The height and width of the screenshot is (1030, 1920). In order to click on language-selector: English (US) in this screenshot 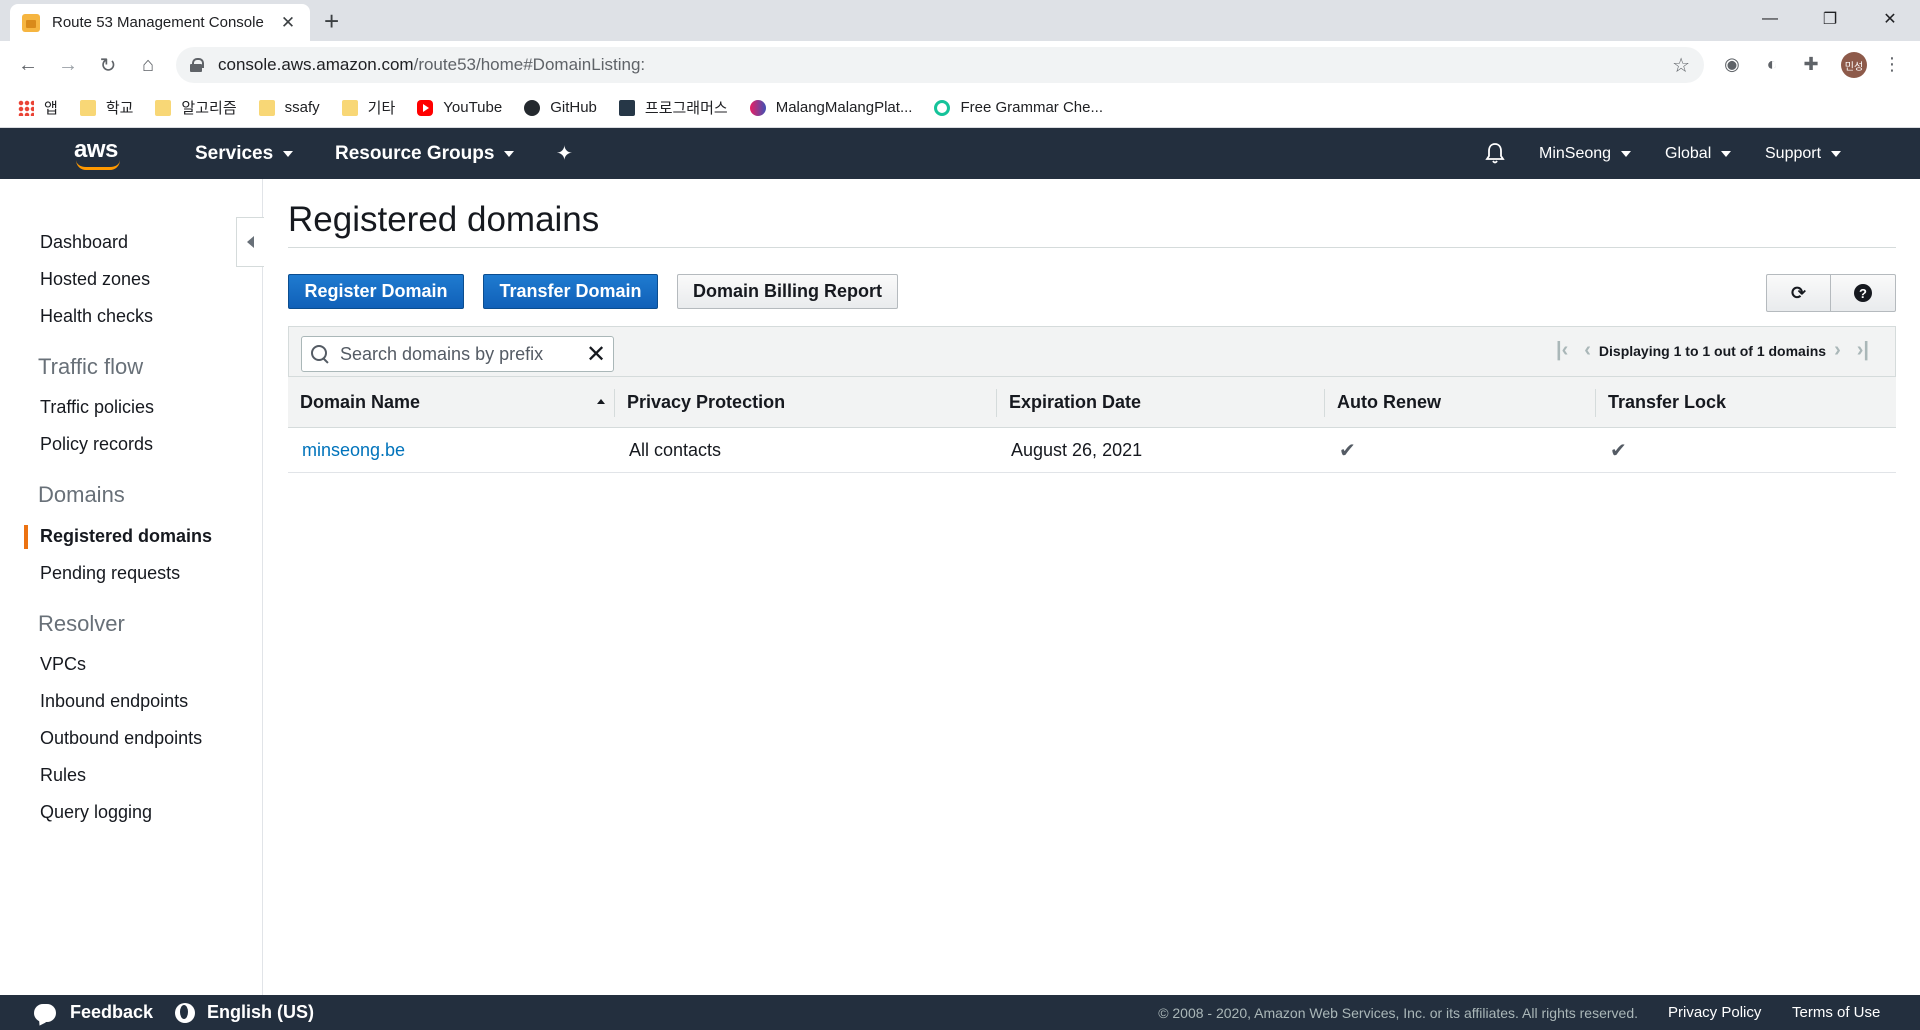, I will do `click(244, 1012)`.